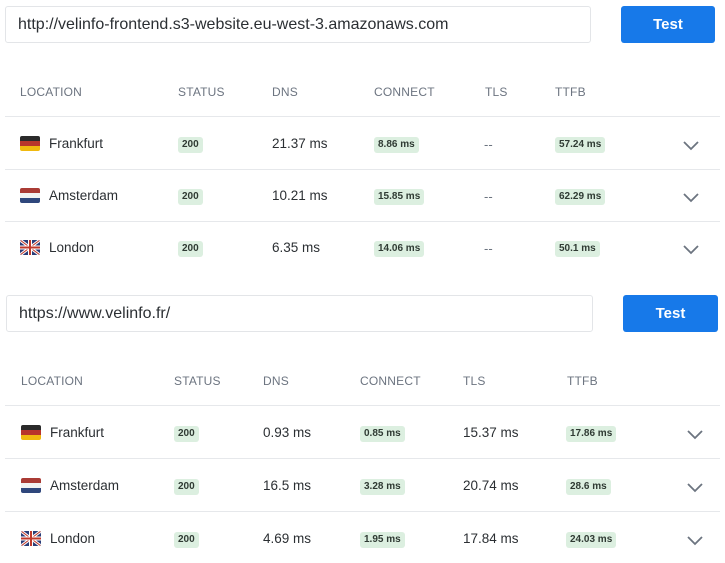 This screenshot has width=725, height=563. Describe the element at coordinates (491, 538) in the screenshot. I see `tls-value: 17.84 ms` at that location.